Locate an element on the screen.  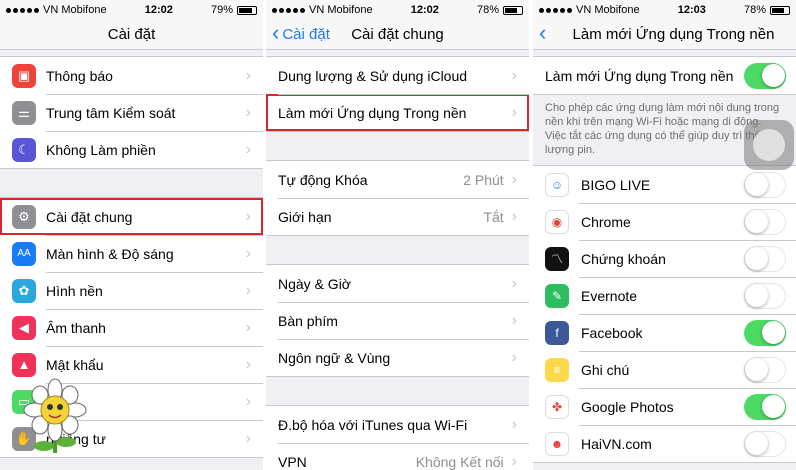
row-wallpaper: ✿ Hình nền › is located at coordinates (131, 290).